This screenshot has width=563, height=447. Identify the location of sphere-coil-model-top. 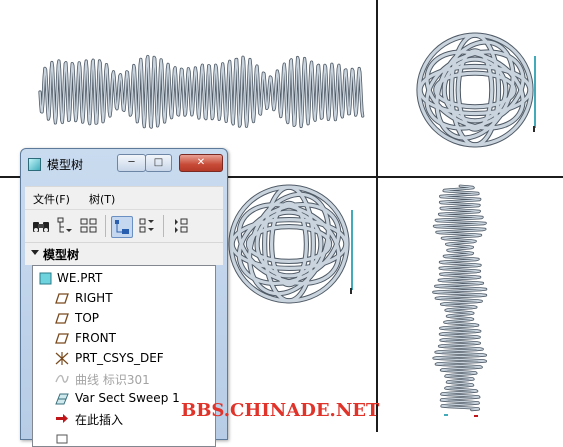
(476, 90).